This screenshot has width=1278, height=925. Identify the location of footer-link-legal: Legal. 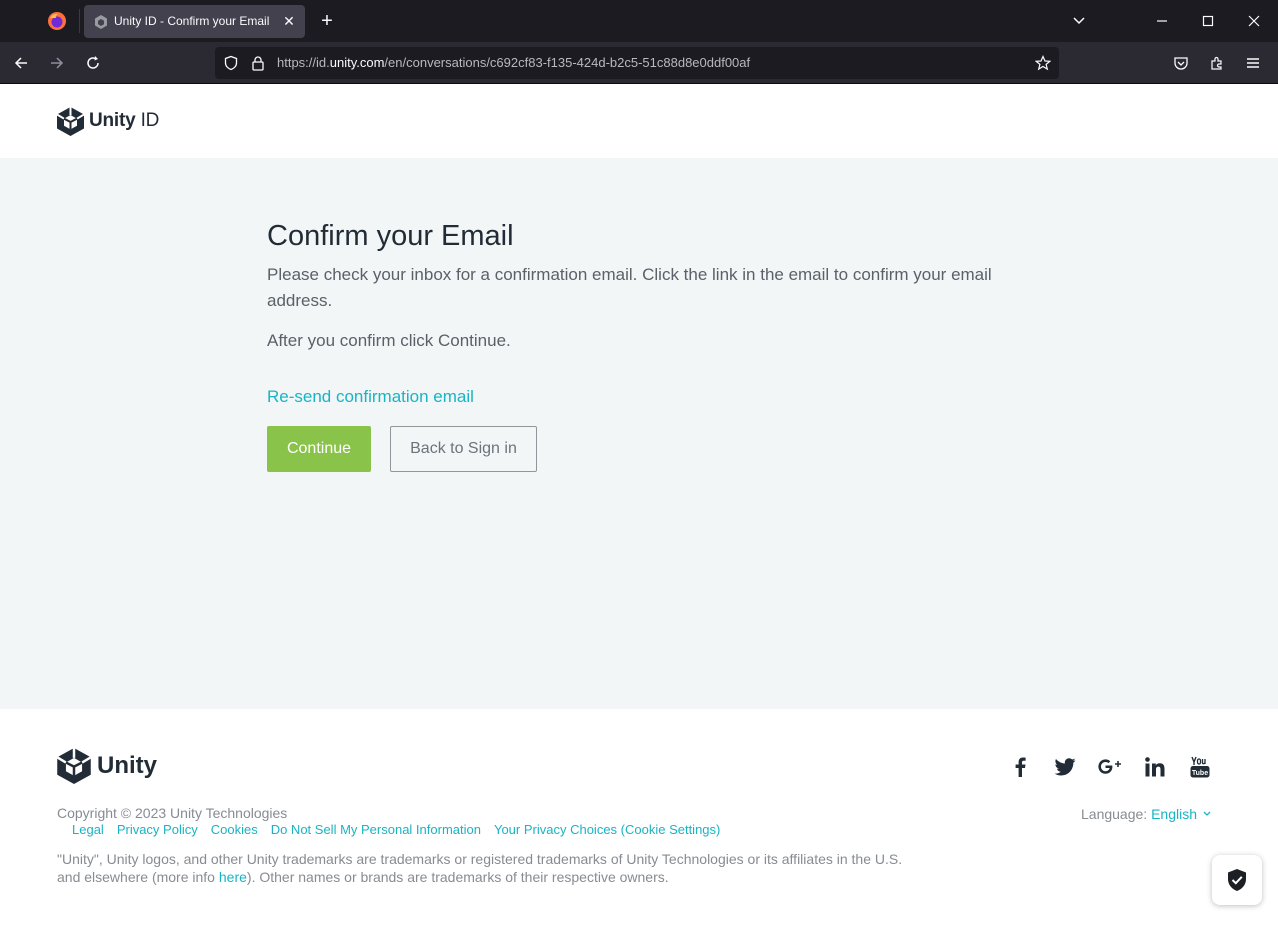
(88, 829).